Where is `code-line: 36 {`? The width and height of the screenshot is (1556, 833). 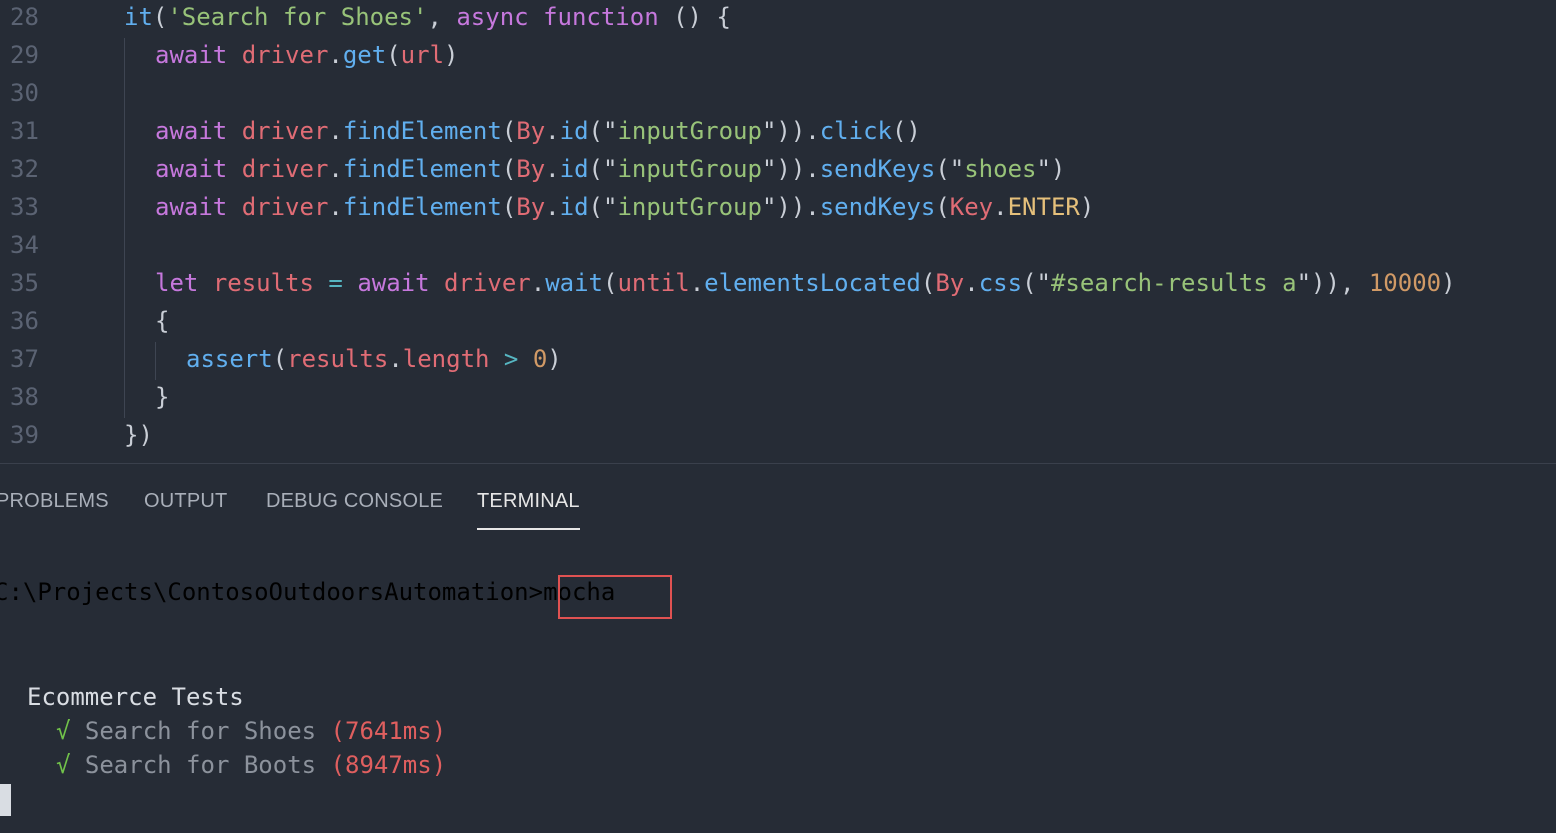
code-line: 36 { is located at coordinates (778, 321).